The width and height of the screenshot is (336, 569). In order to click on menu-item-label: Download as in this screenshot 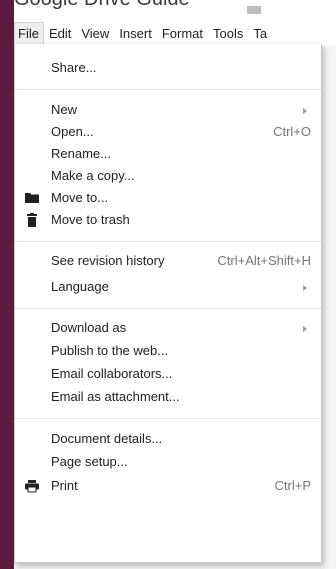, I will do `click(89, 327)`.